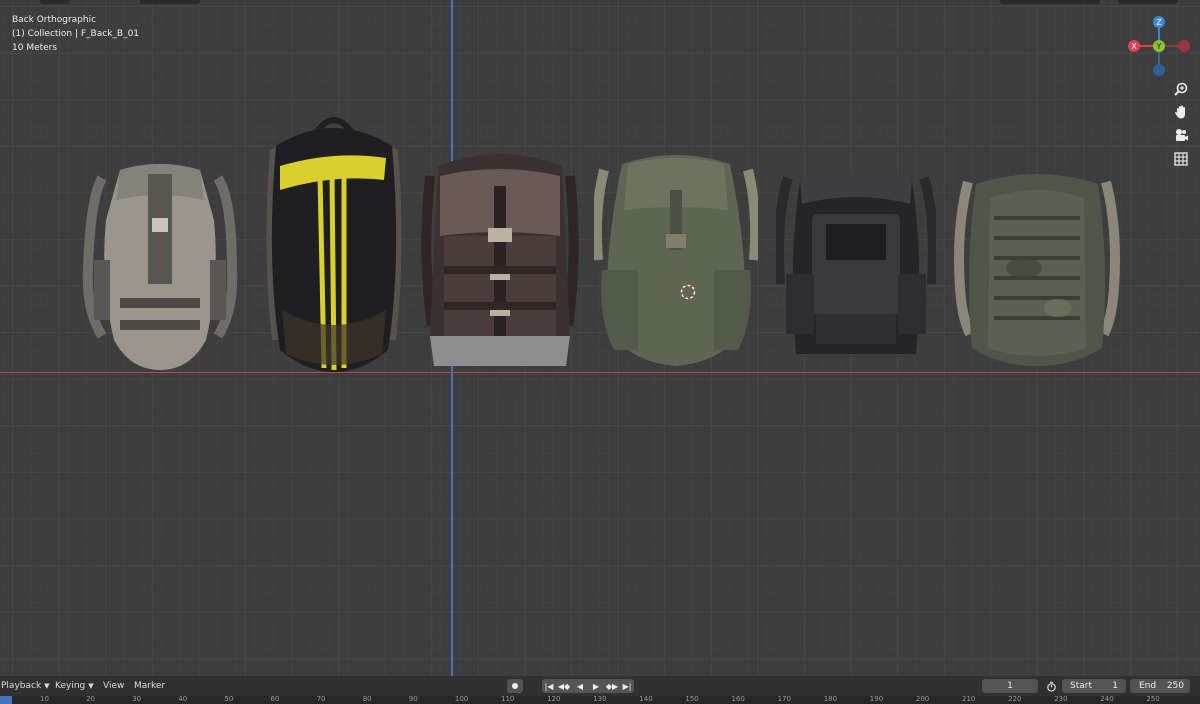 This screenshot has height=704, width=1200. What do you see at coordinates (646, 699) in the screenshot?
I see `ruler-tick-label: 140` at bounding box center [646, 699].